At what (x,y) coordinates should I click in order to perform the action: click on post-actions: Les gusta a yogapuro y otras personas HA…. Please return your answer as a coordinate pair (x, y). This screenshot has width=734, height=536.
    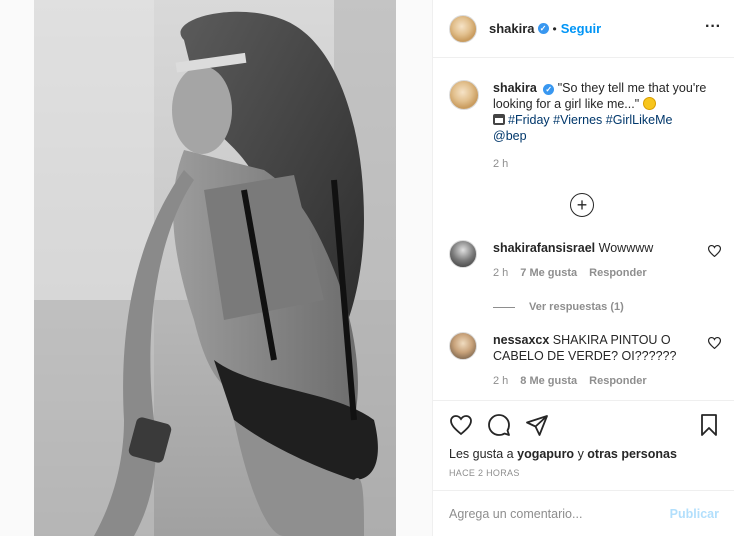
    Looking at the image, I should click on (583, 448).